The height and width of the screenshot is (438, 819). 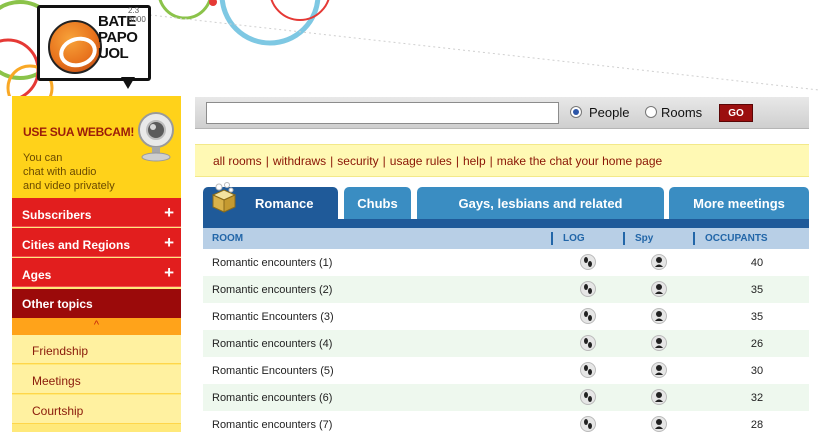 I want to click on logo-line-uol: UOL, so click(x=113, y=53).